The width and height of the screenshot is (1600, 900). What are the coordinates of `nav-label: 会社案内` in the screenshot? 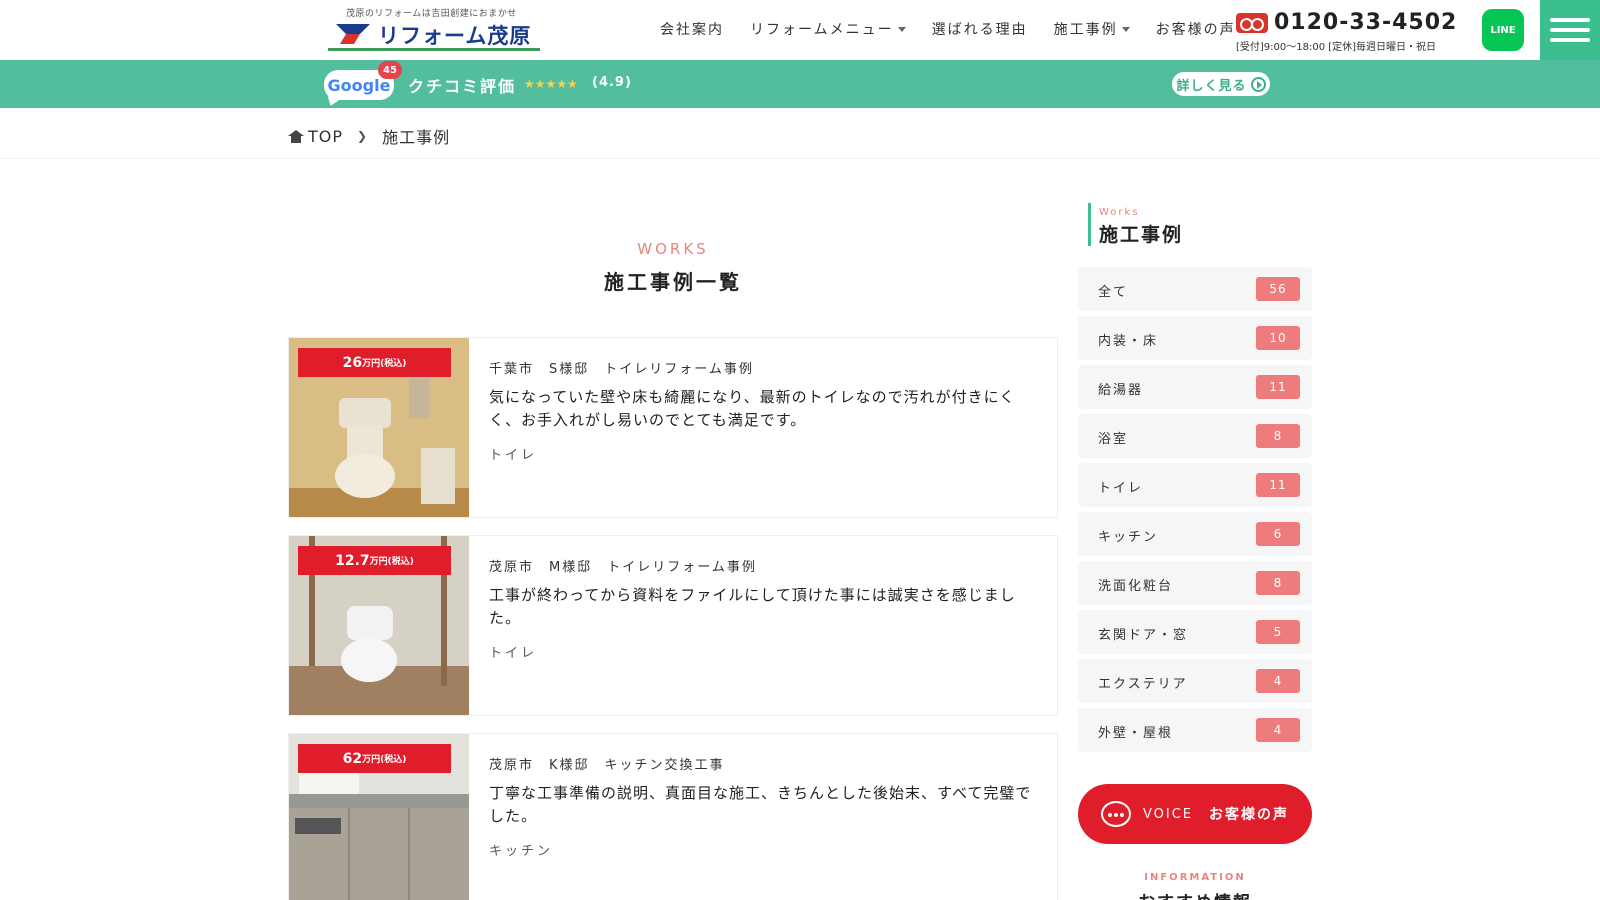 It's located at (692, 30).